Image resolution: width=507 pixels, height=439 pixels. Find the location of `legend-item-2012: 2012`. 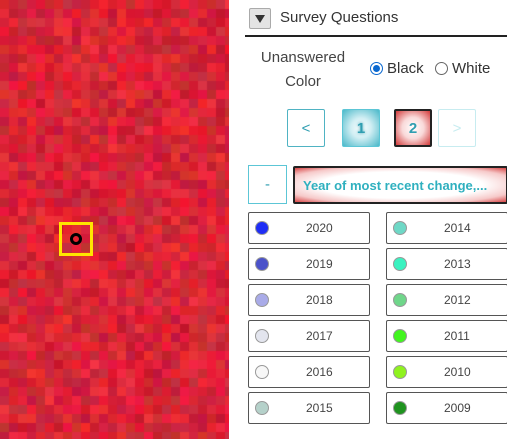

legend-item-2012: 2012 is located at coordinates (446, 300).